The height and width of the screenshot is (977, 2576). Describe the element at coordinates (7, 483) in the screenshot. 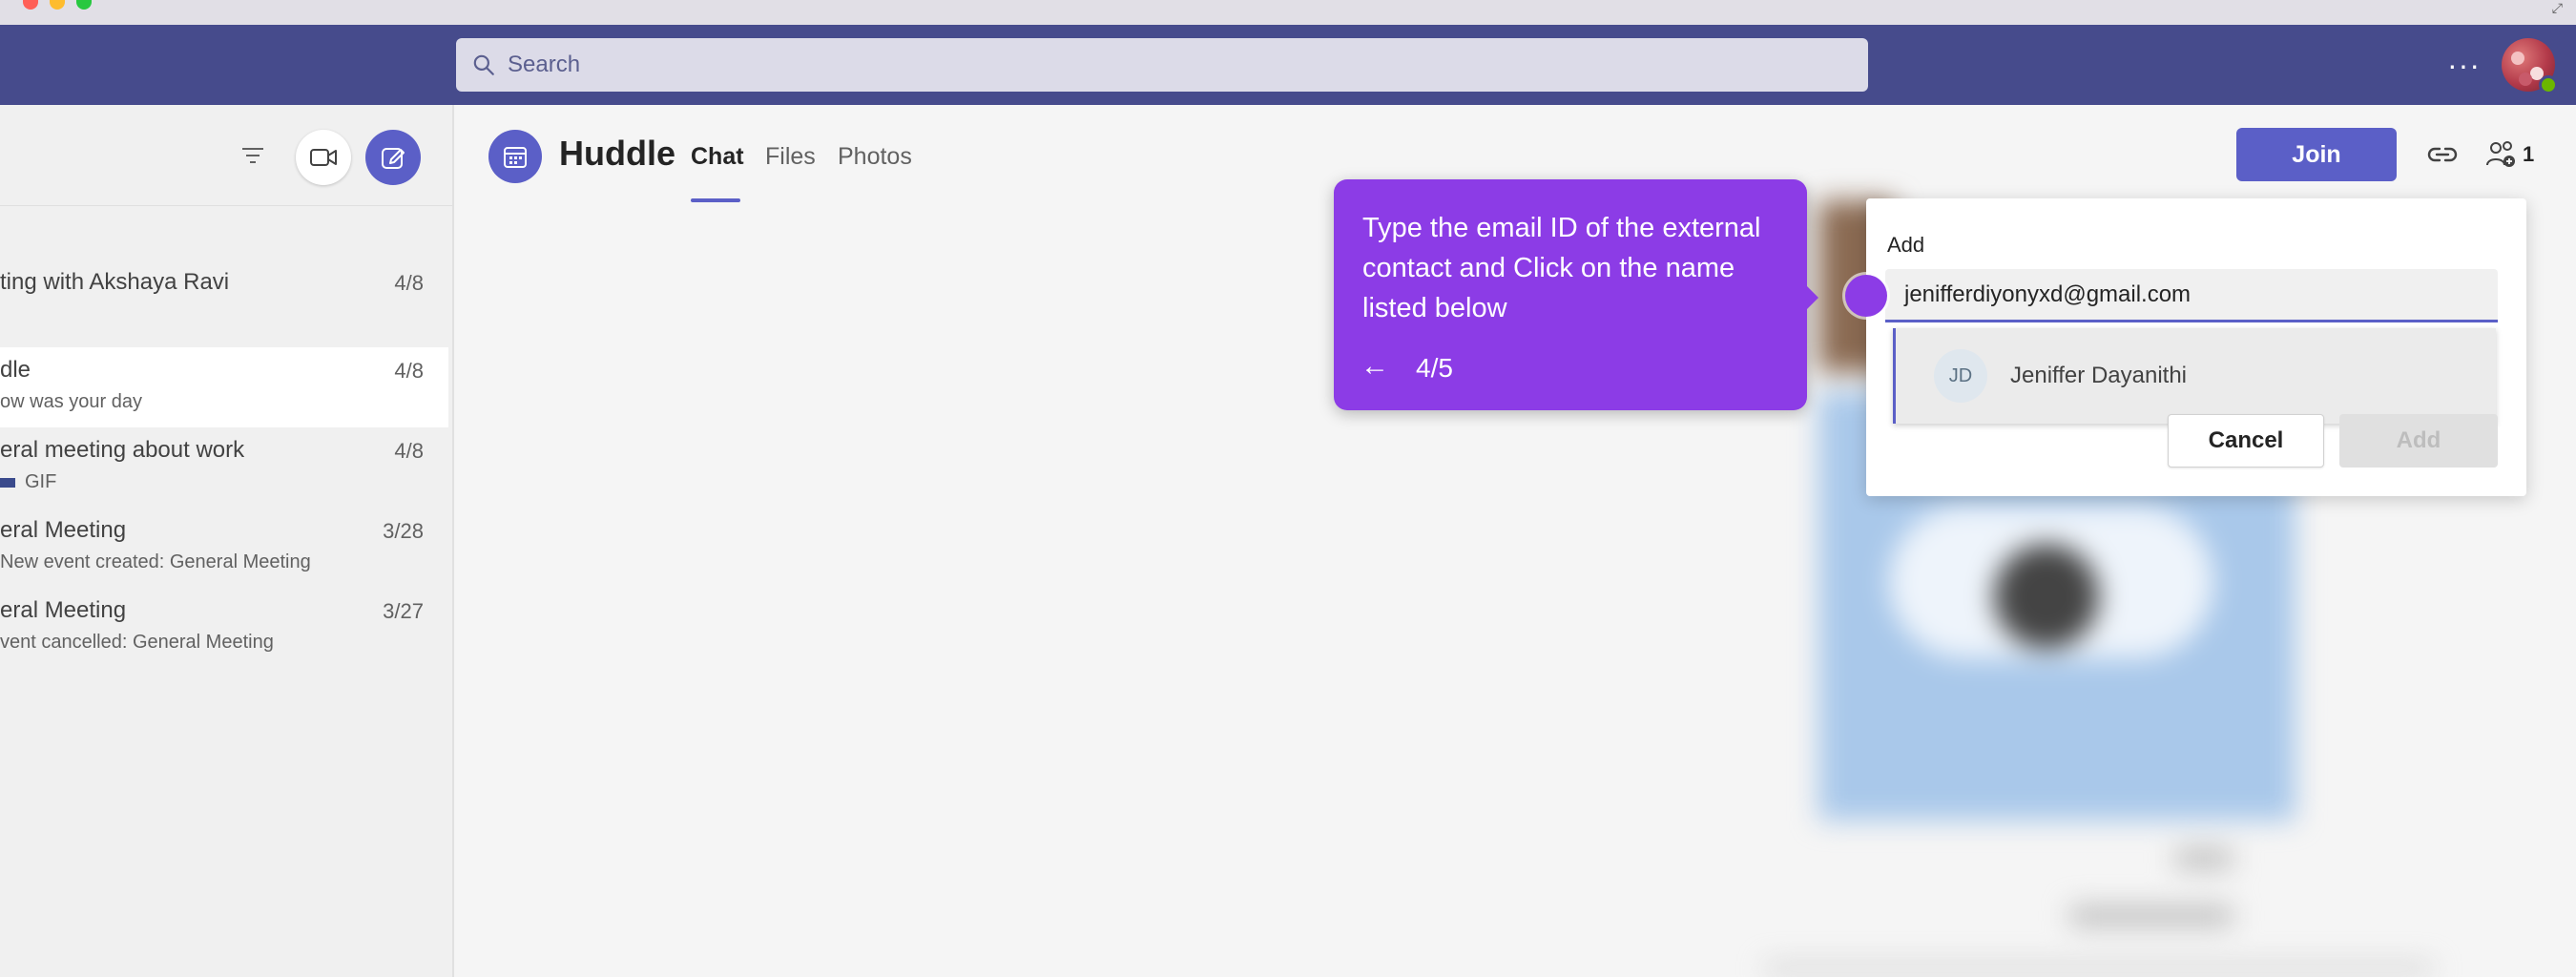

I see `gif-thumbnail-icon` at that location.